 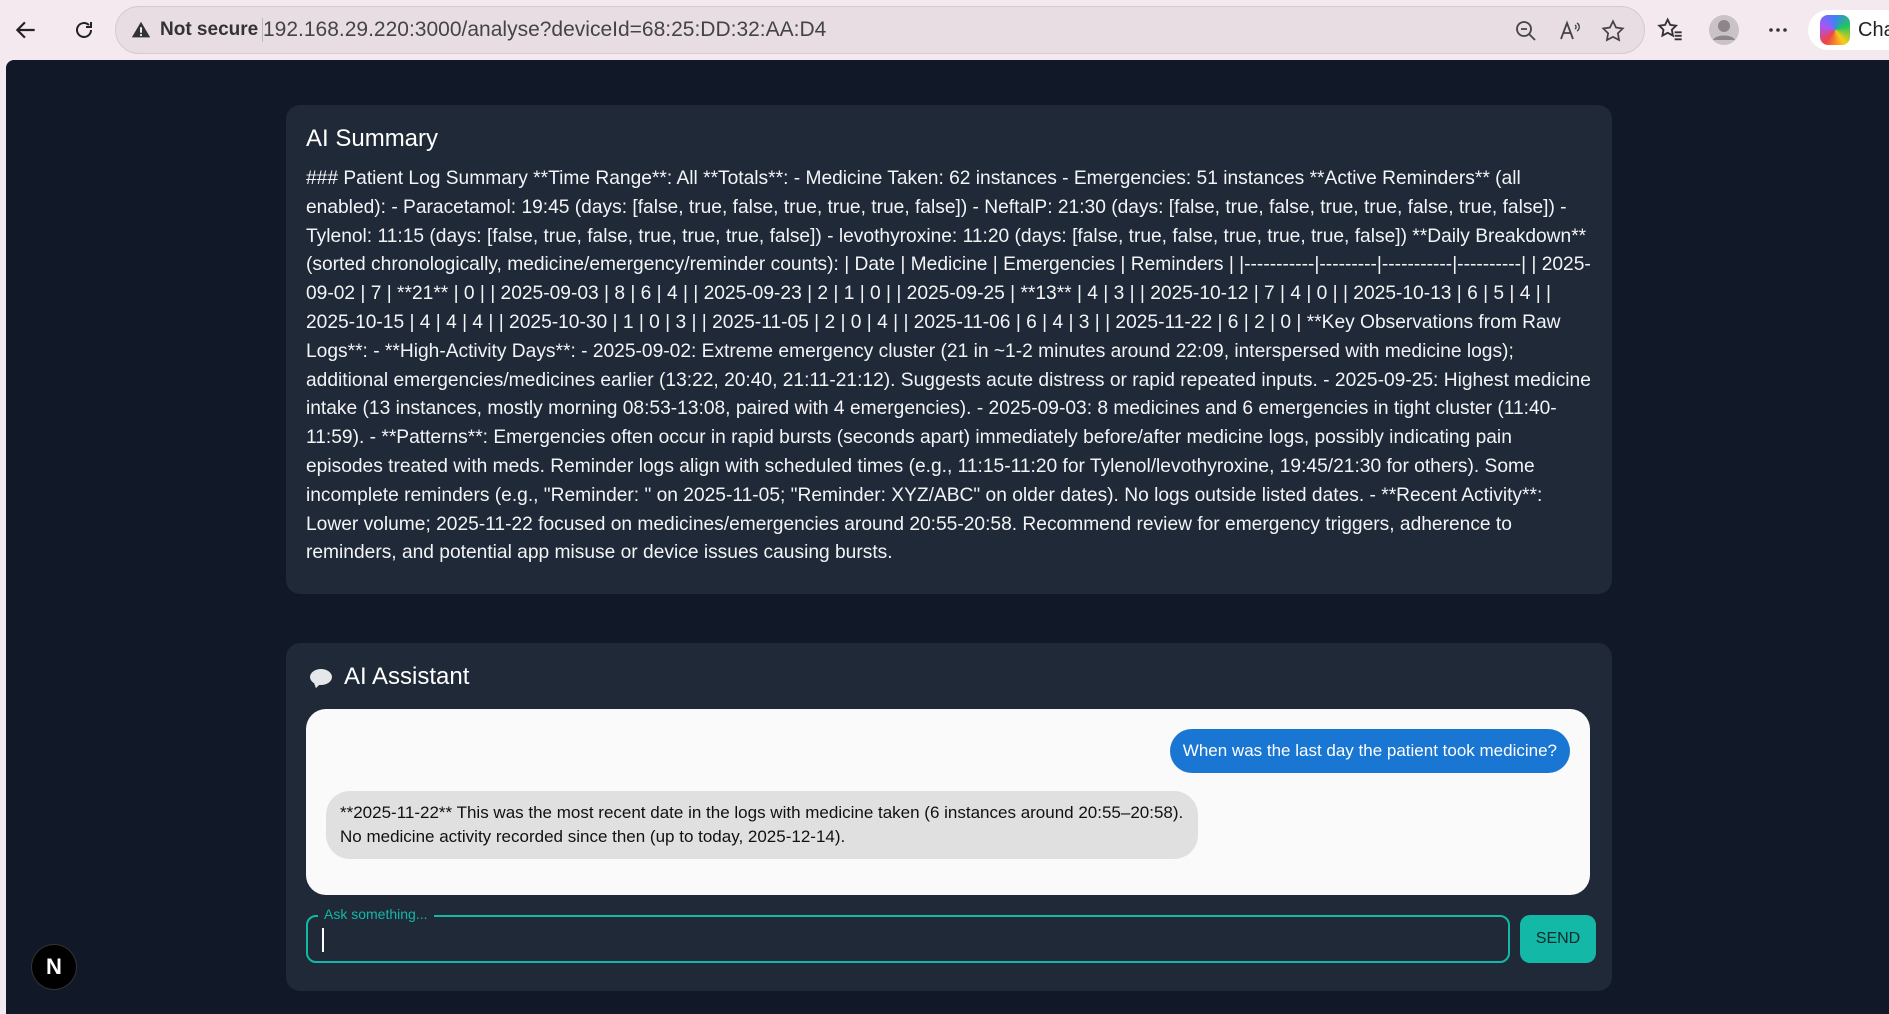 I want to click on copilot-button: Cha, so click(x=1848, y=30).